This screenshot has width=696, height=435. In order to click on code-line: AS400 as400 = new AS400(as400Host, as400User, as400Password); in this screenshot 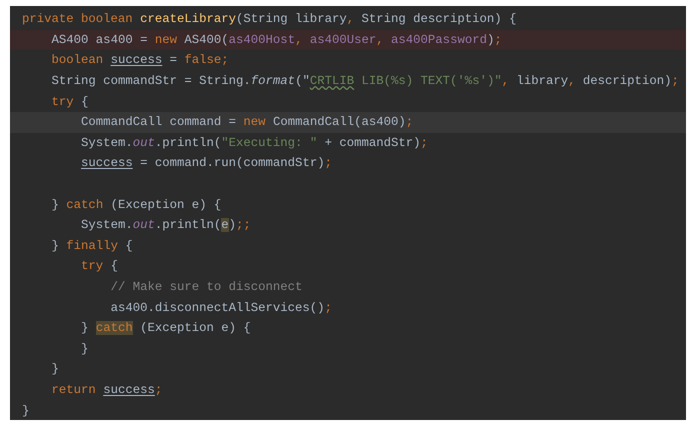, I will do `click(276, 40)`.